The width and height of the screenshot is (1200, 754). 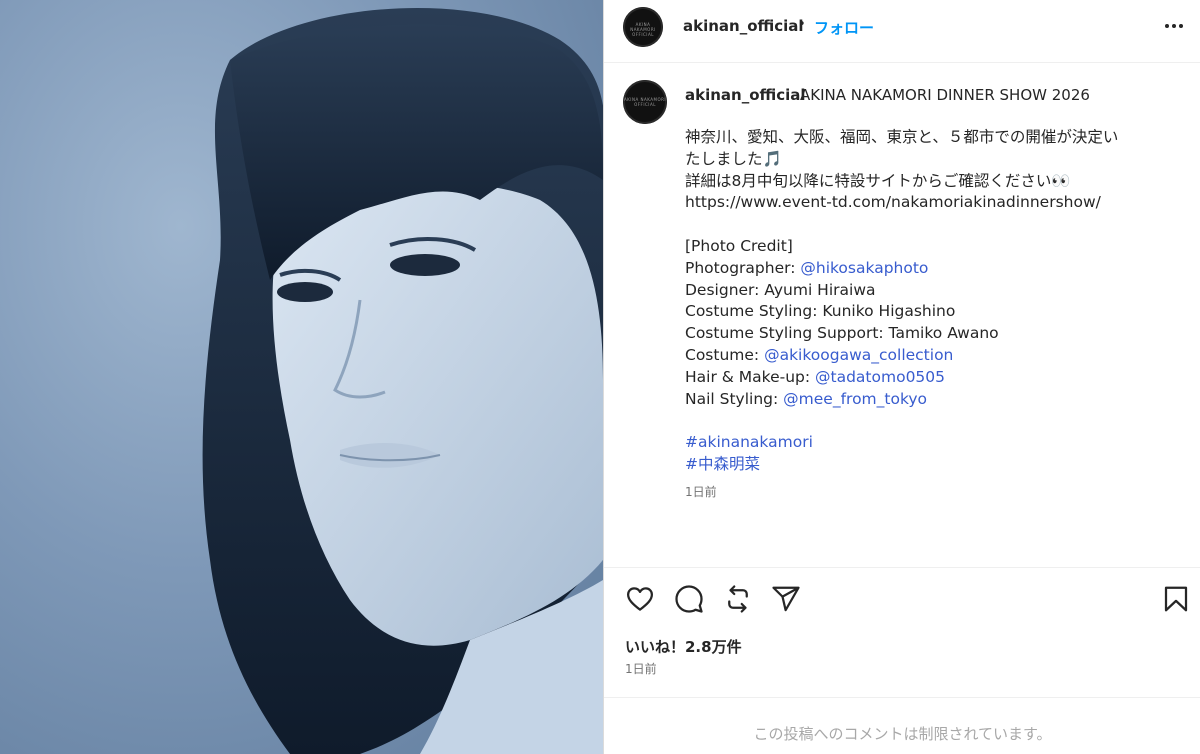 What do you see at coordinates (743, 26) in the screenshot?
I see `author-username: akinan_official` at bounding box center [743, 26].